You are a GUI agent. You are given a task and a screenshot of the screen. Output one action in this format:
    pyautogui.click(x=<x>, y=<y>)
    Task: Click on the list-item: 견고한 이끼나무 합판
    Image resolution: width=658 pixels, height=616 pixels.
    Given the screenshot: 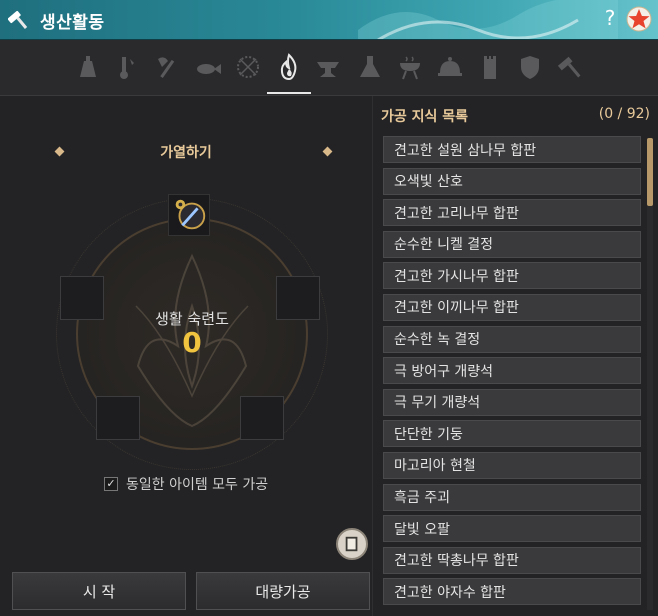 What is the action you would take?
    pyautogui.click(x=512, y=307)
    